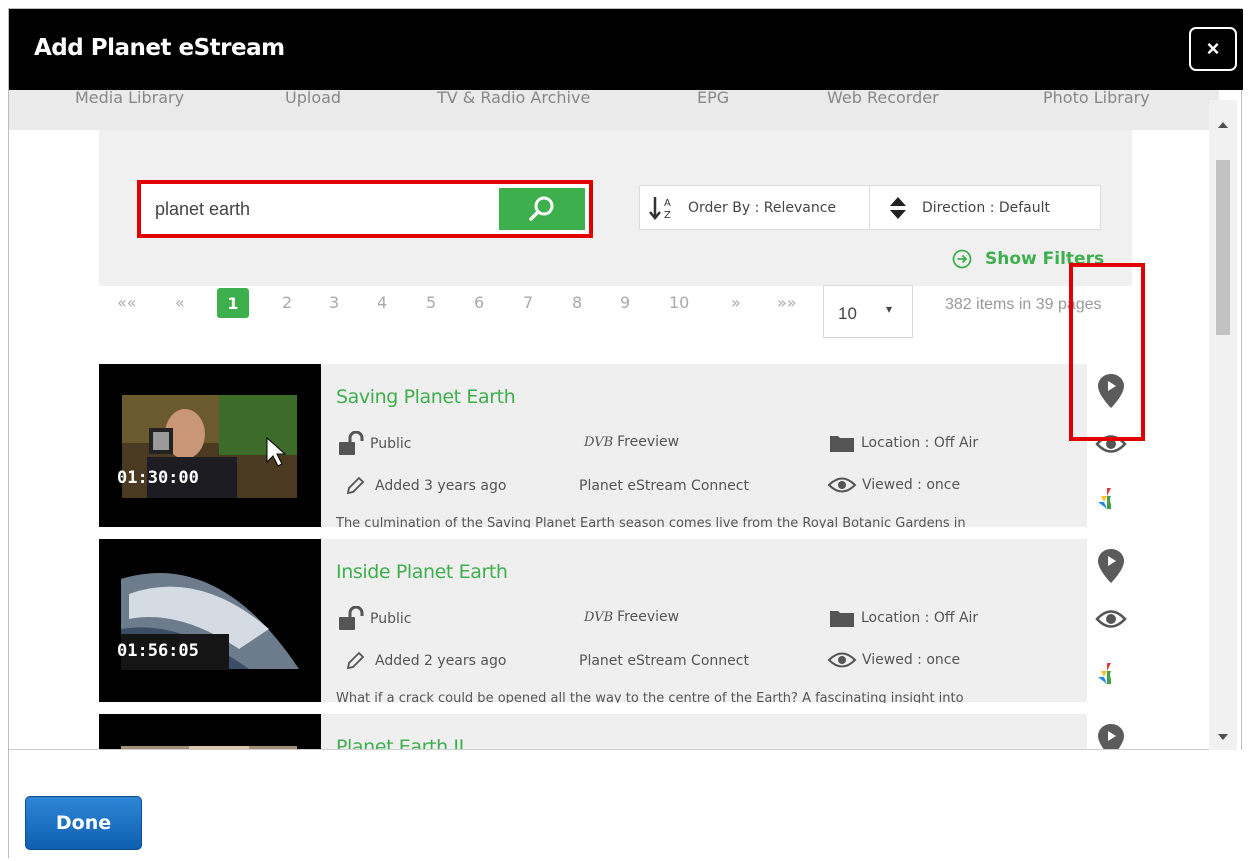 The image size is (1248, 861). I want to click on tab-media-library: Media Library, so click(129, 98).